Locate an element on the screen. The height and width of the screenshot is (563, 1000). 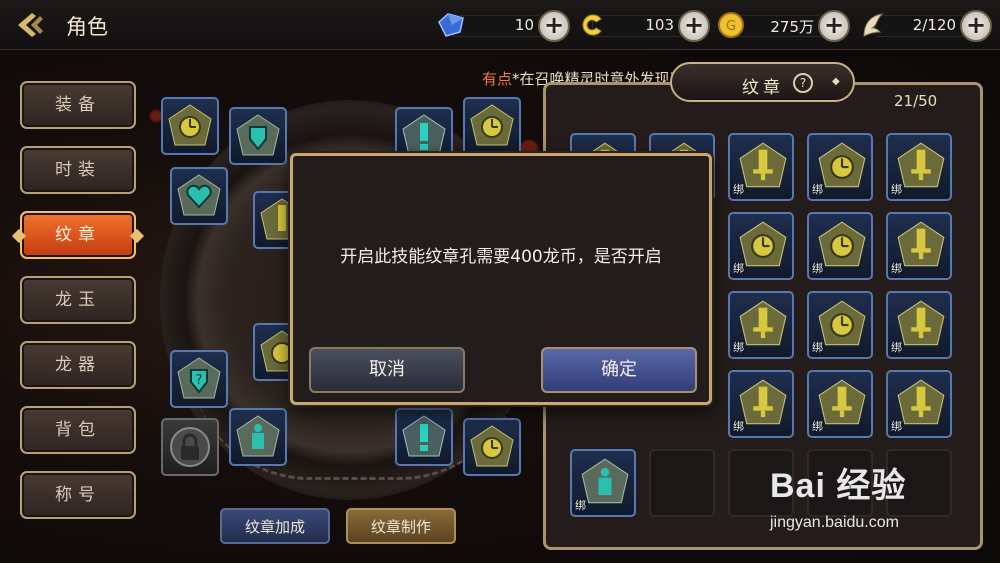
equipped-emblem-slot: ? is located at coordinates (199, 379).